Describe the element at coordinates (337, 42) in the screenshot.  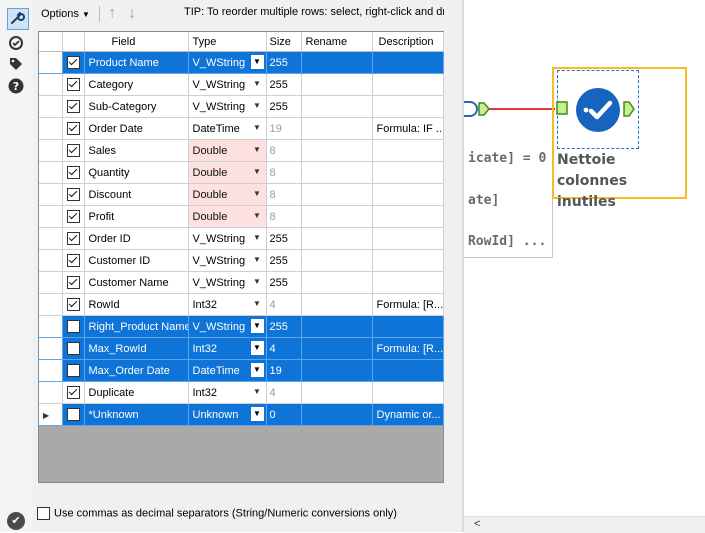
I see `rename-column-header: Rename` at that location.